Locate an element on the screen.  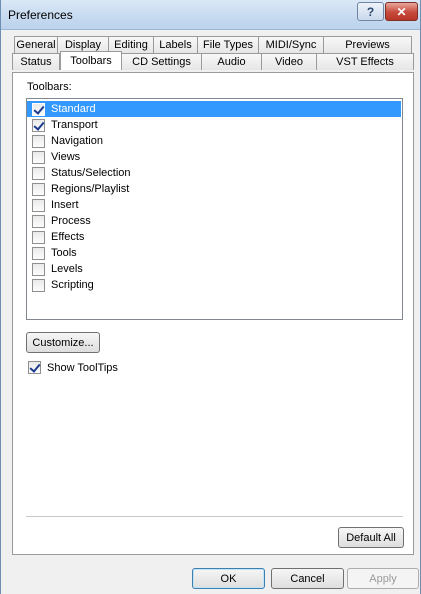
close-button: ✕ is located at coordinates (401, 11).